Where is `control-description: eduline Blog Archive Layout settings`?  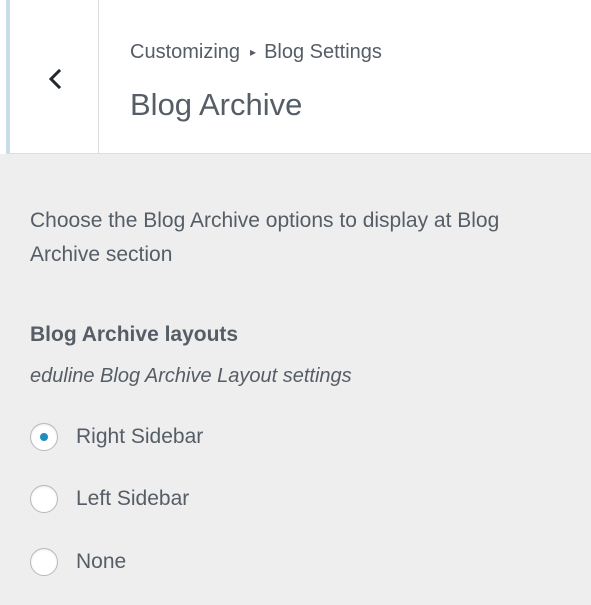
control-description: eduline Blog Archive Layout settings is located at coordinates (191, 376).